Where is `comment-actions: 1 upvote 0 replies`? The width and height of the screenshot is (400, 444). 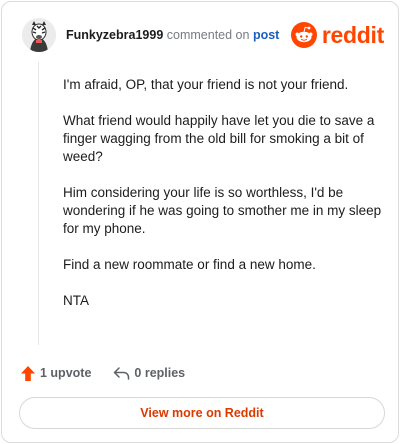 comment-actions: 1 upvote 0 replies is located at coordinates (113, 373).